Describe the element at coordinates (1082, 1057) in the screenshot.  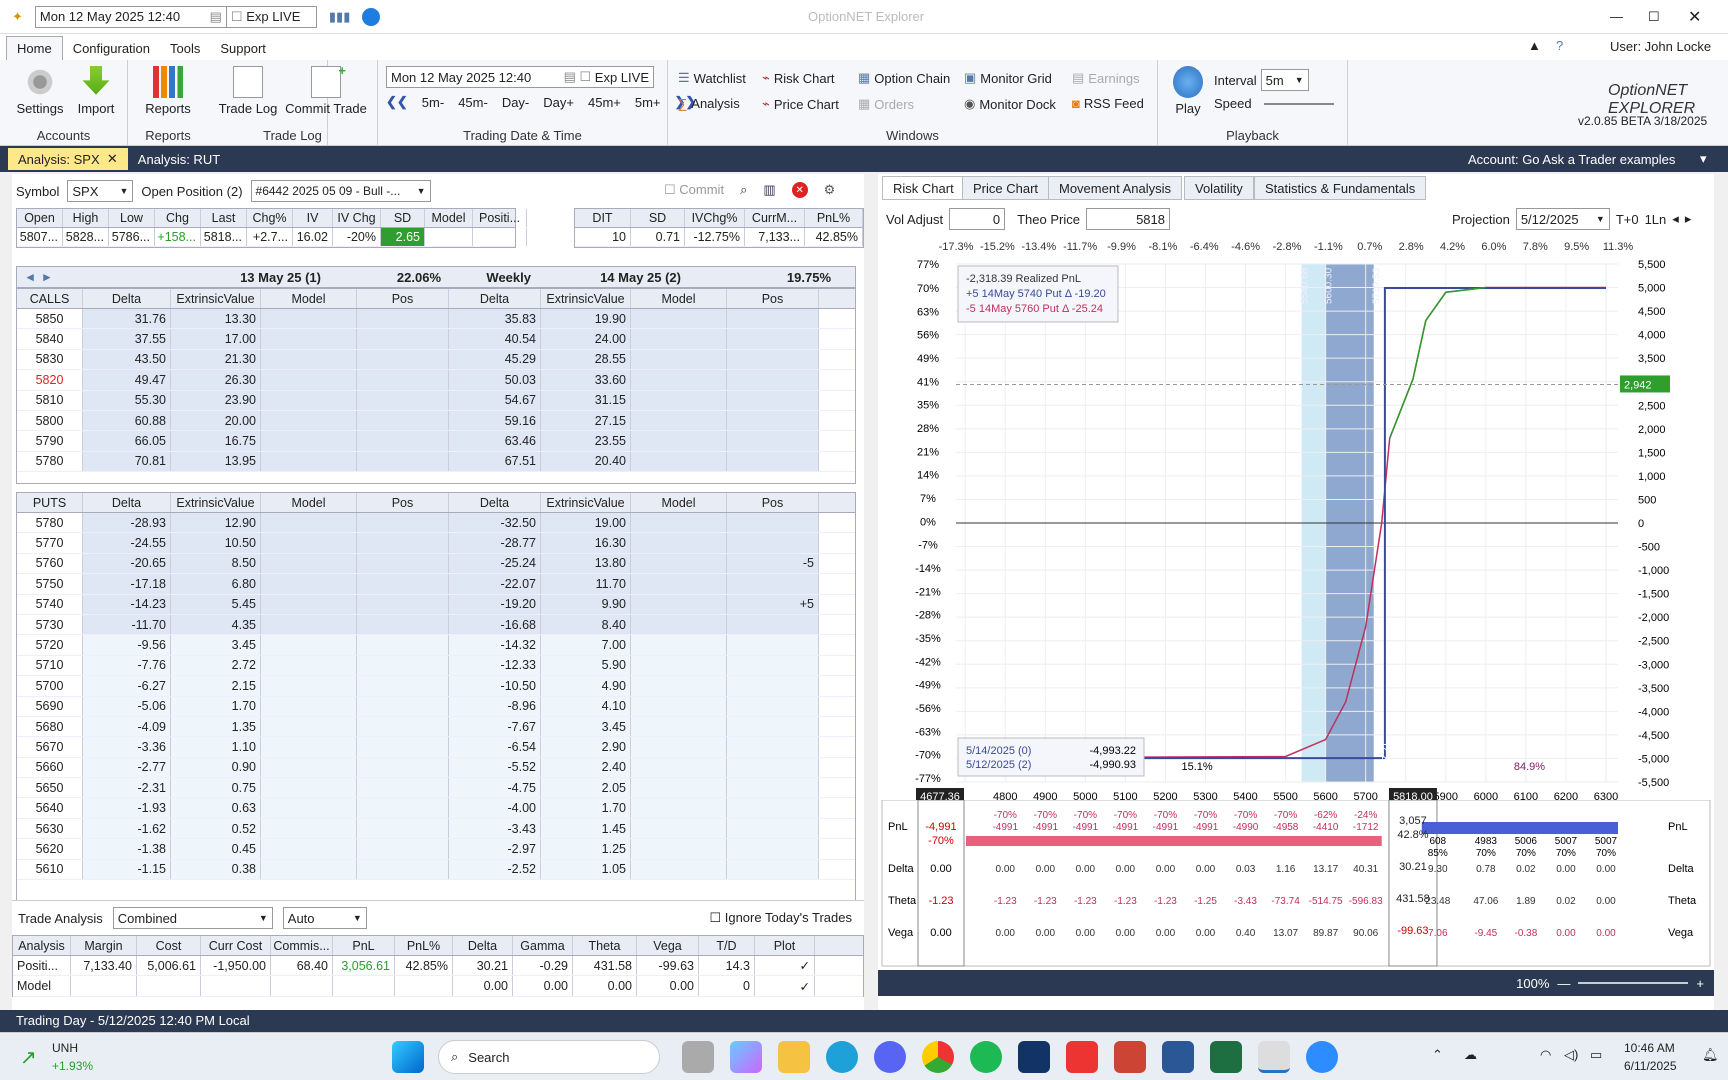
I see `app-s-icon` at that location.